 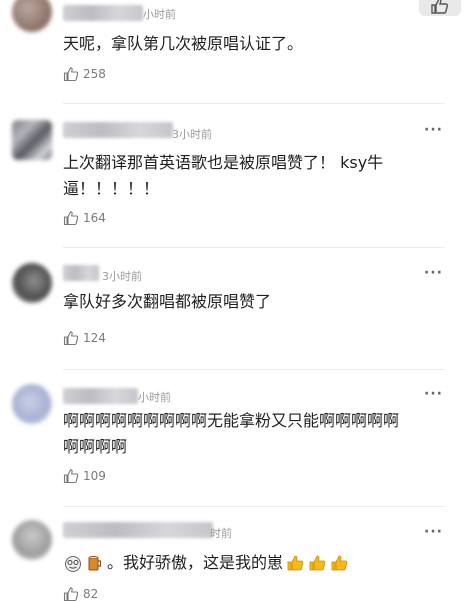 What do you see at coordinates (183, 43) in the screenshot?
I see `comment-text: 天呢，拿队第几次被原唱认证了。` at bounding box center [183, 43].